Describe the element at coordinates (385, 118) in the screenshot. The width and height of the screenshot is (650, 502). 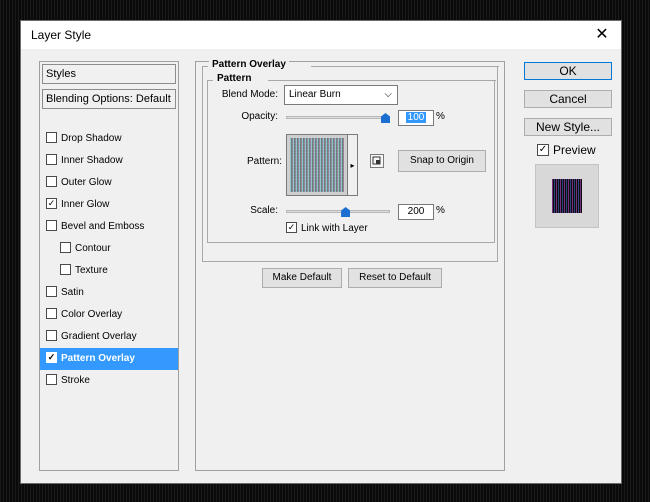
I see `opacity-slider-thumb` at that location.